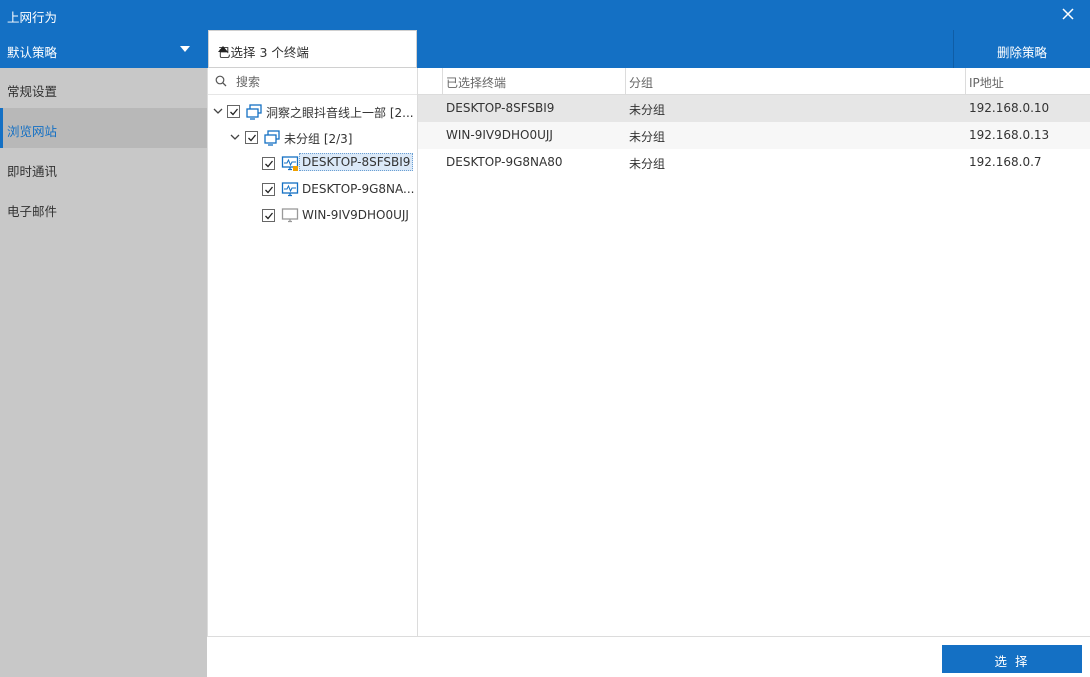 The image size is (1090, 677). What do you see at coordinates (499, 135) in the screenshot?
I see `cell-terminal: WIN-9IV9DHO0UJJ` at bounding box center [499, 135].